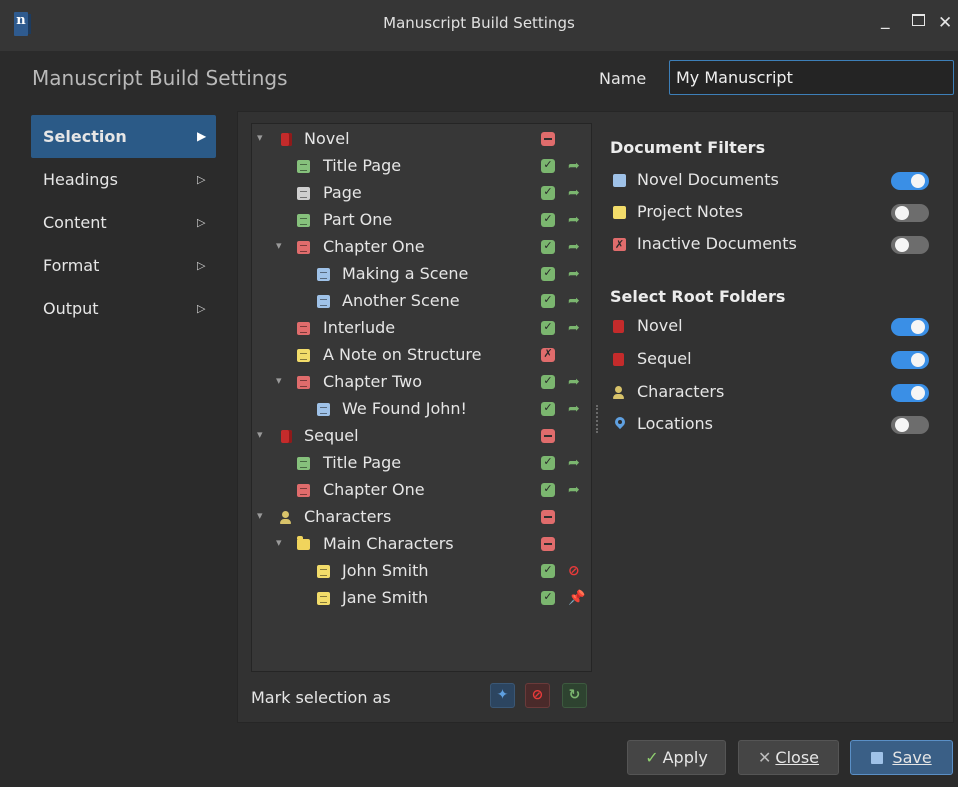  What do you see at coordinates (303, 543) in the screenshot?
I see `folder-icon` at bounding box center [303, 543].